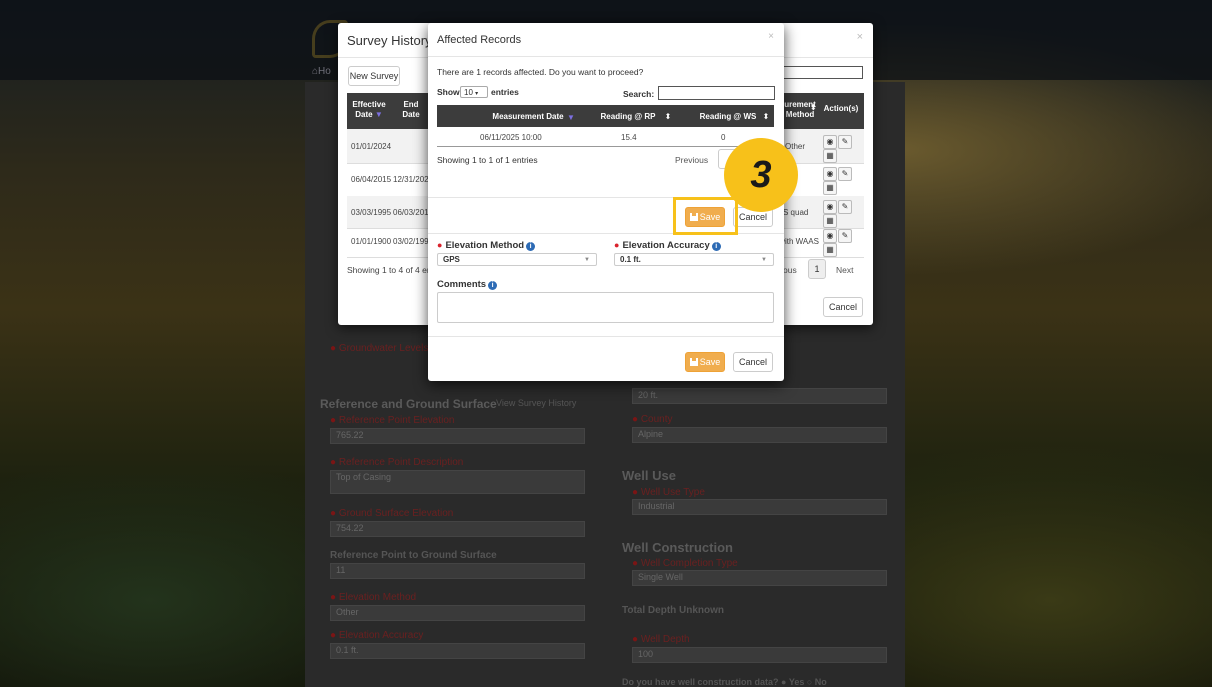 This screenshot has width=1212, height=687. Describe the element at coordinates (474, 92) in the screenshot. I see `entries-select: 10 ▾` at that location.